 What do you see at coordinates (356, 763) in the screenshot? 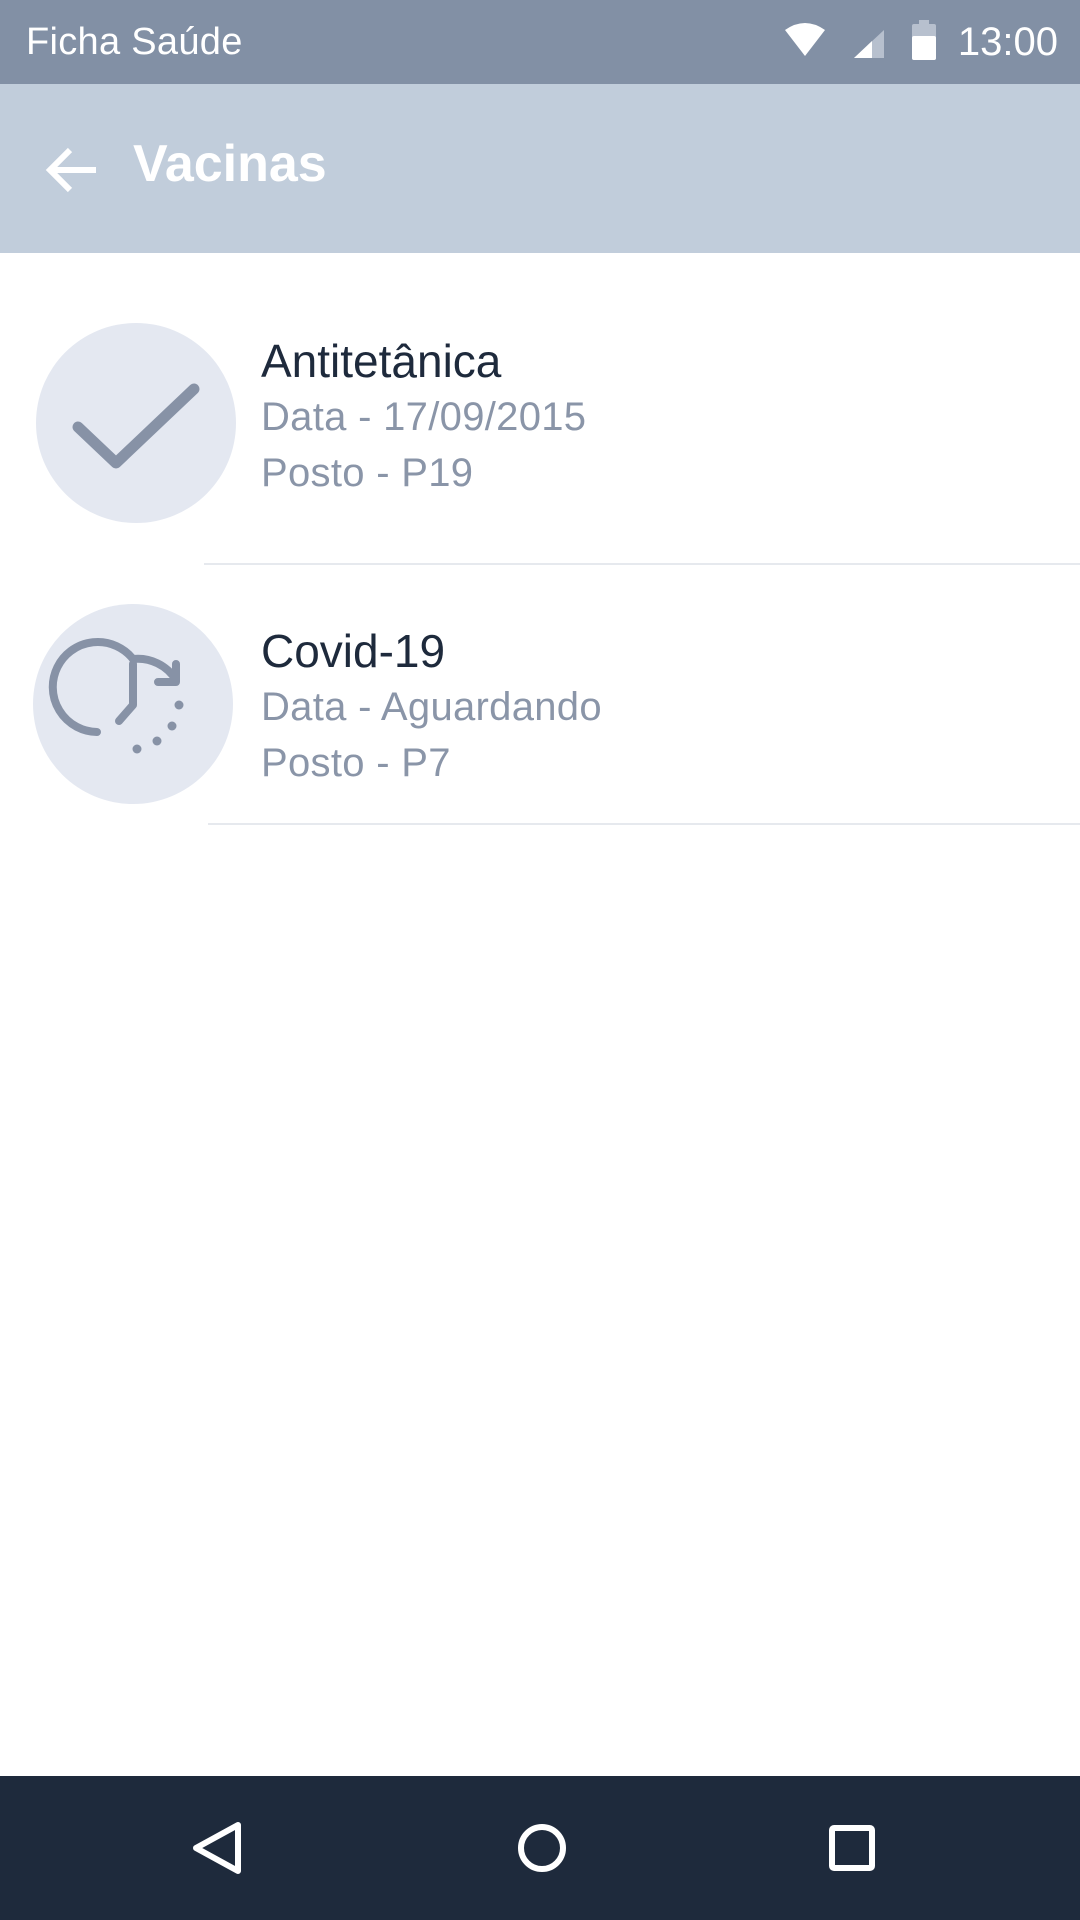
I see `vaccine-post: Posto - P7` at bounding box center [356, 763].